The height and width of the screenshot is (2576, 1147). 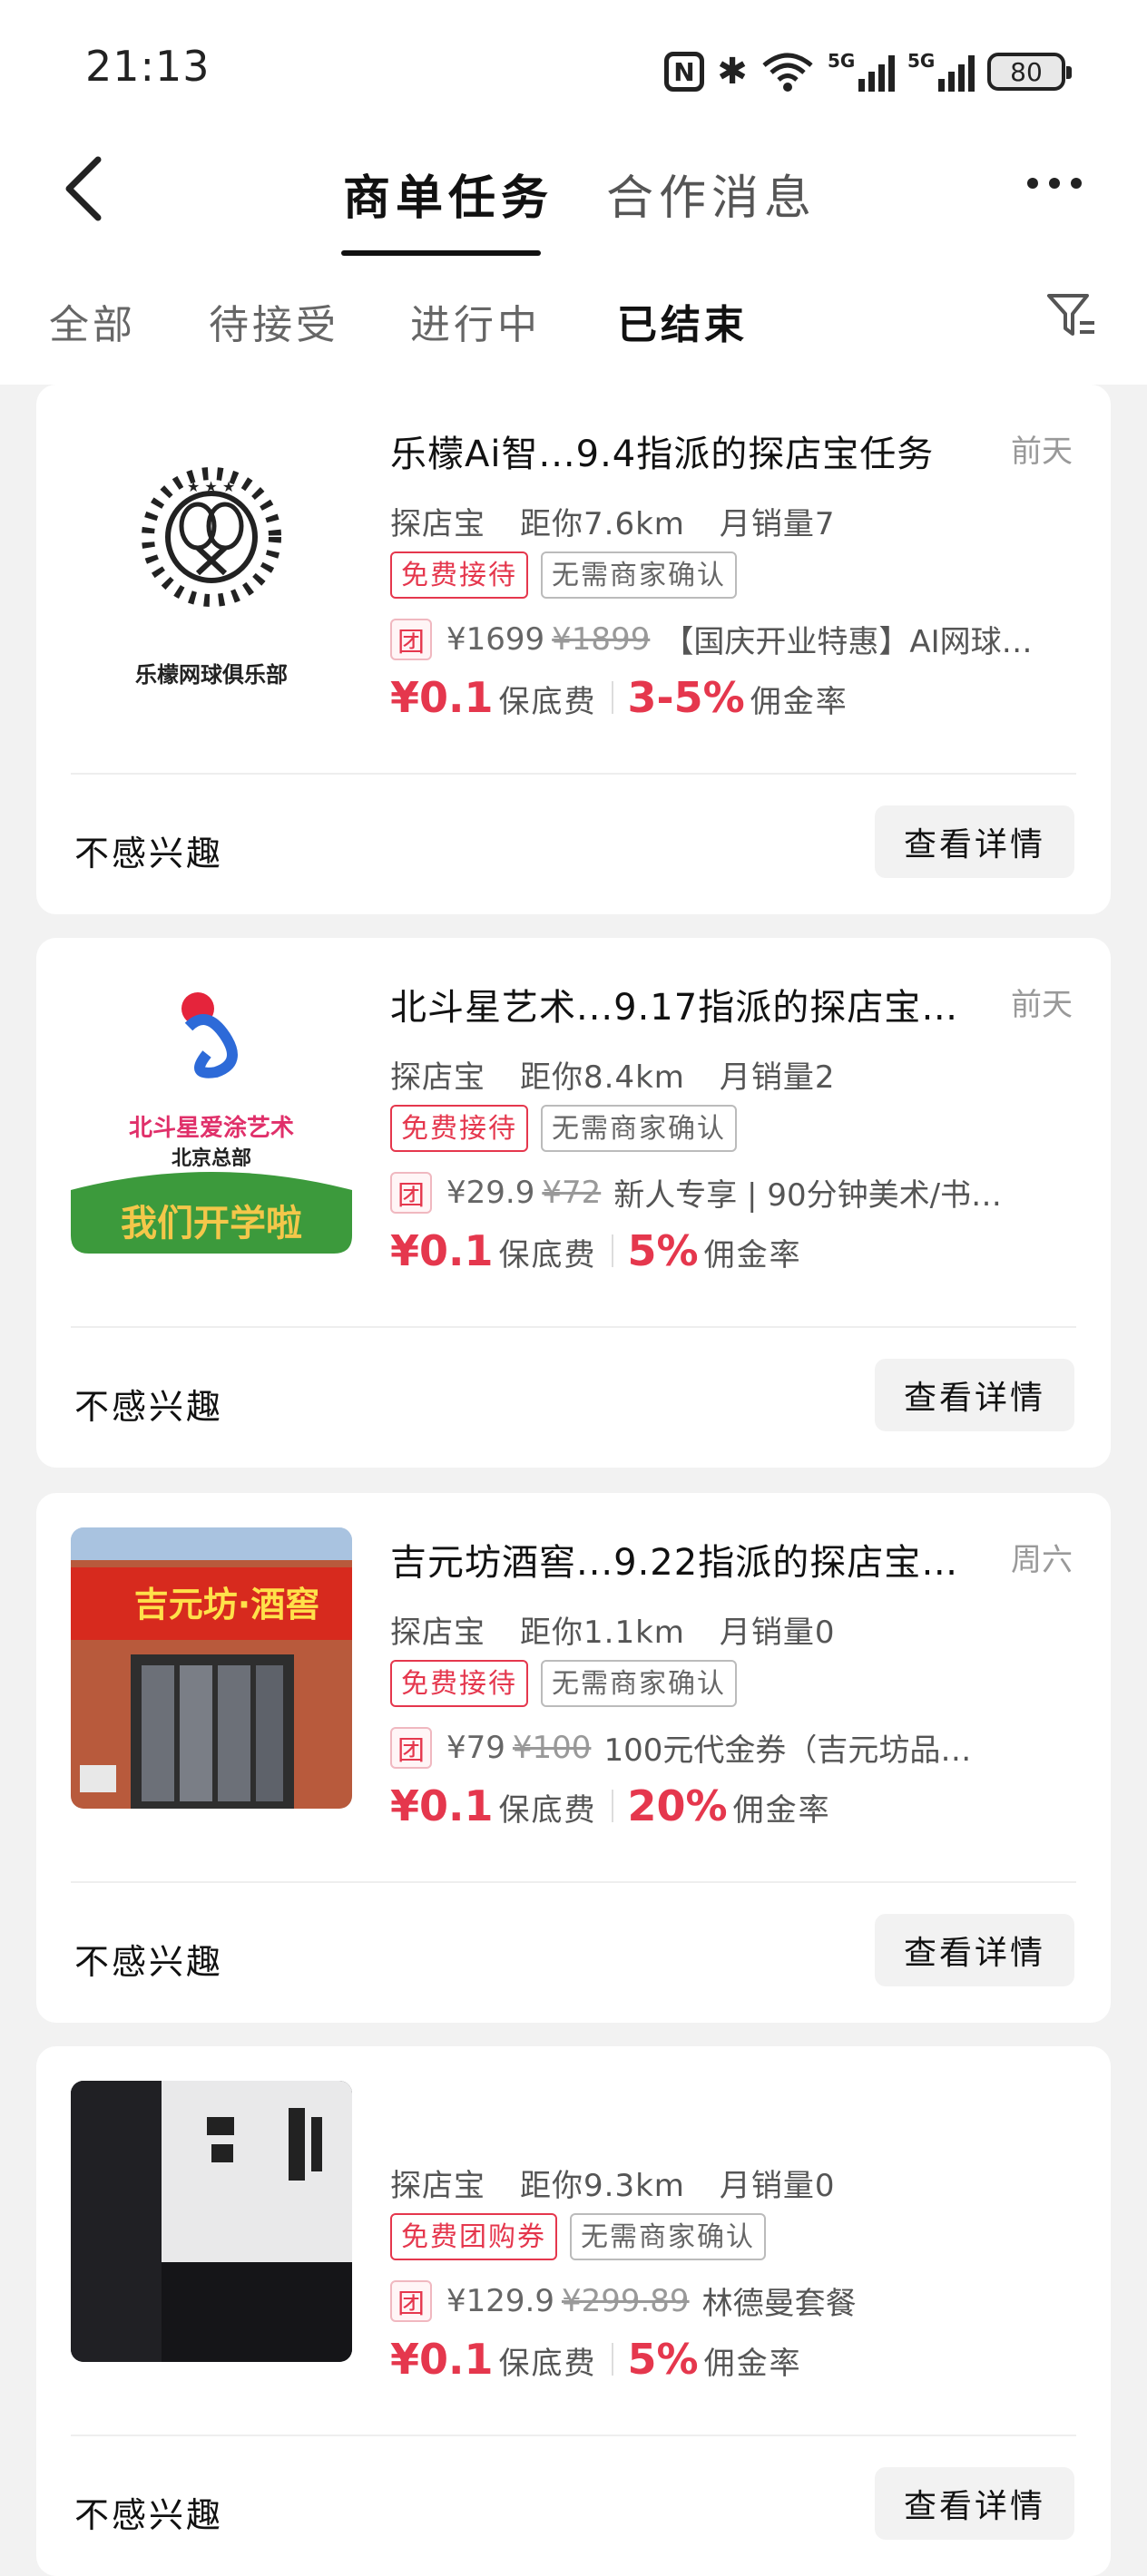 I want to click on store-photo, so click(x=211, y=2221).